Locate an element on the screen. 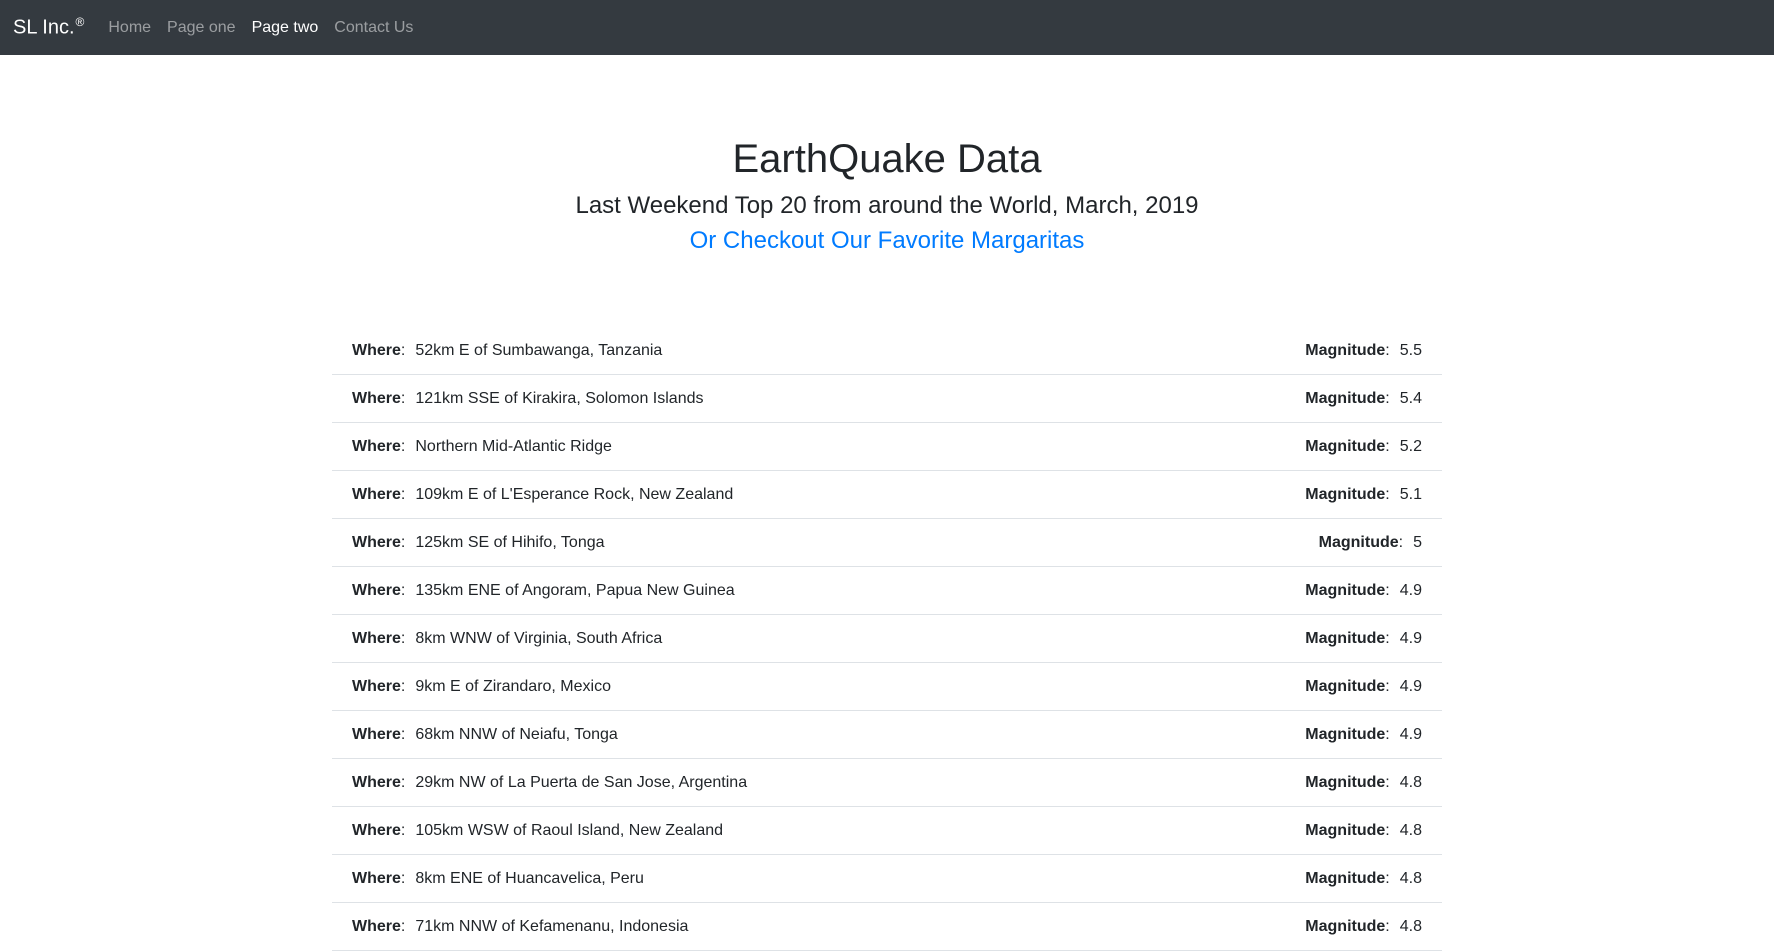 The height and width of the screenshot is (951, 1774). magnitude-value: 5.2 is located at coordinates (1410, 446).